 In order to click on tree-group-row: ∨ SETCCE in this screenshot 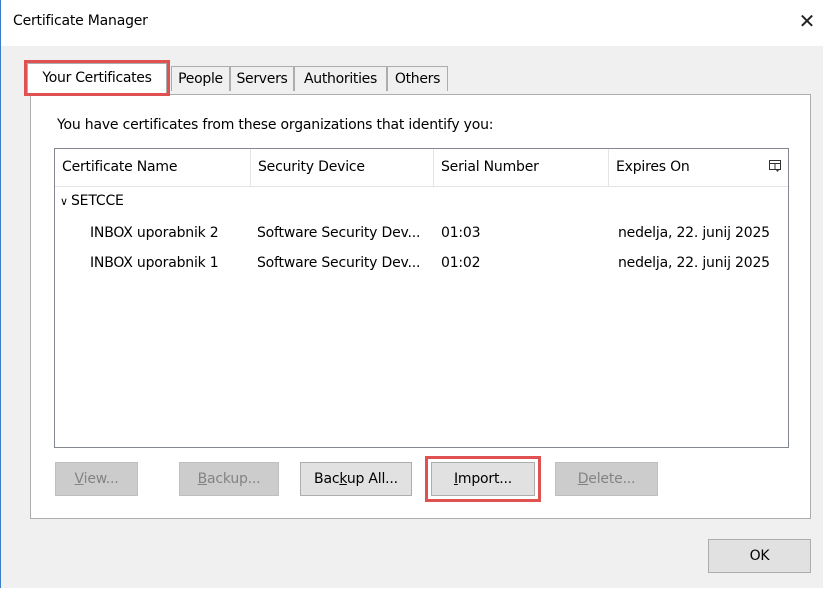, I will do `click(421, 201)`.